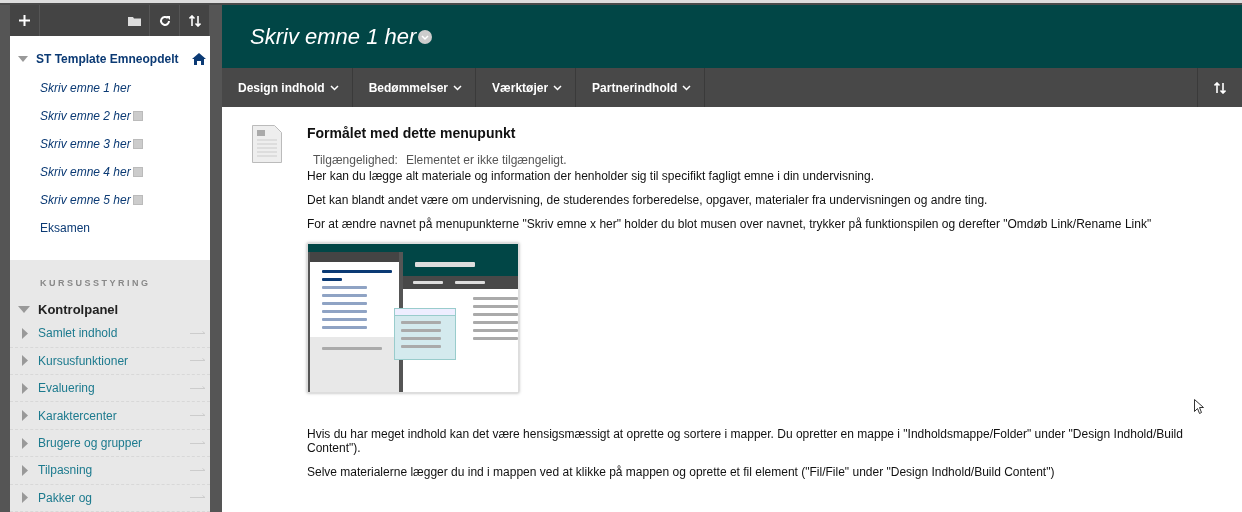 The height and width of the screenshot is (512, 1242). What do you see at coordinates (591, 176) in the screenshot?
I see `paragraph: Her kan du lægge alt materiale og information der henholder sig til specifikt fagligt emne i din undervisning.` at bounding box center [591, 176].